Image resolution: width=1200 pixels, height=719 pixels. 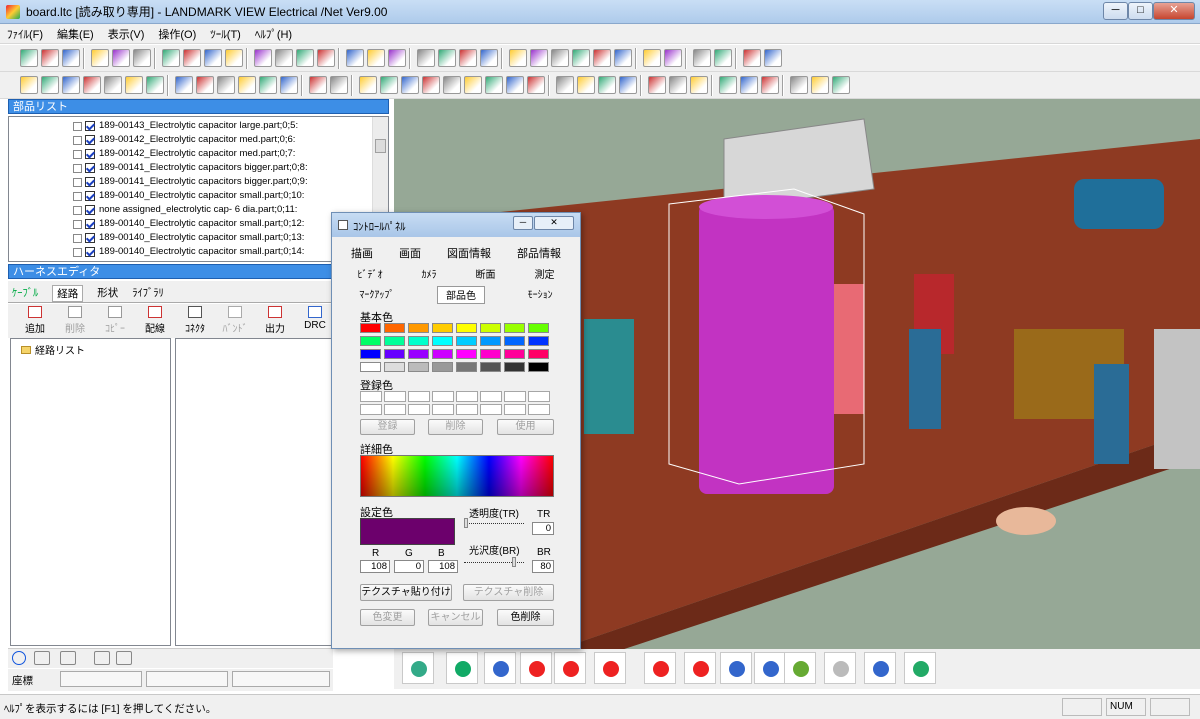 I want to click on cp-tab: ﾋﾞﾃﾞｵ, so click(x=370, y=275).